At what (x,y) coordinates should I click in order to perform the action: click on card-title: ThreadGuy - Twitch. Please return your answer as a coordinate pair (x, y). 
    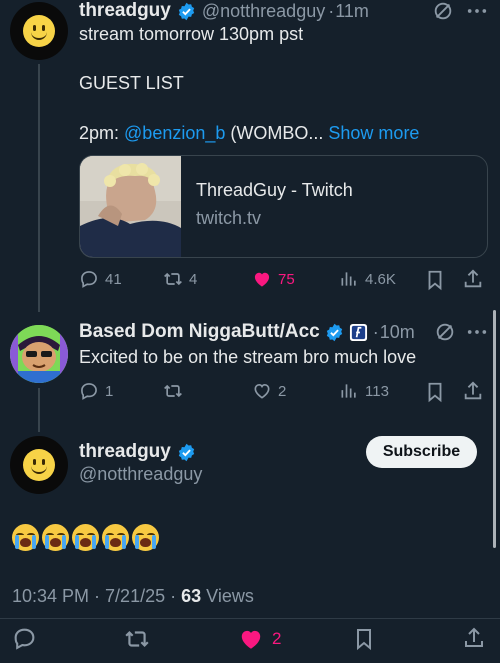
    Looking at the image, I should click on (274, 190).